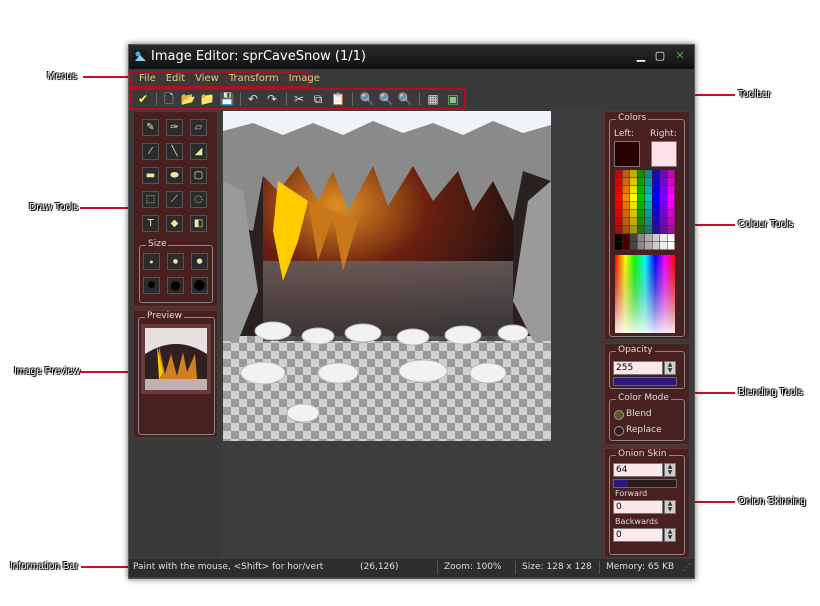 The height and width of the screenshot is (606, 820). I want to click on minimize-icon: ▁, so click(641, 56).